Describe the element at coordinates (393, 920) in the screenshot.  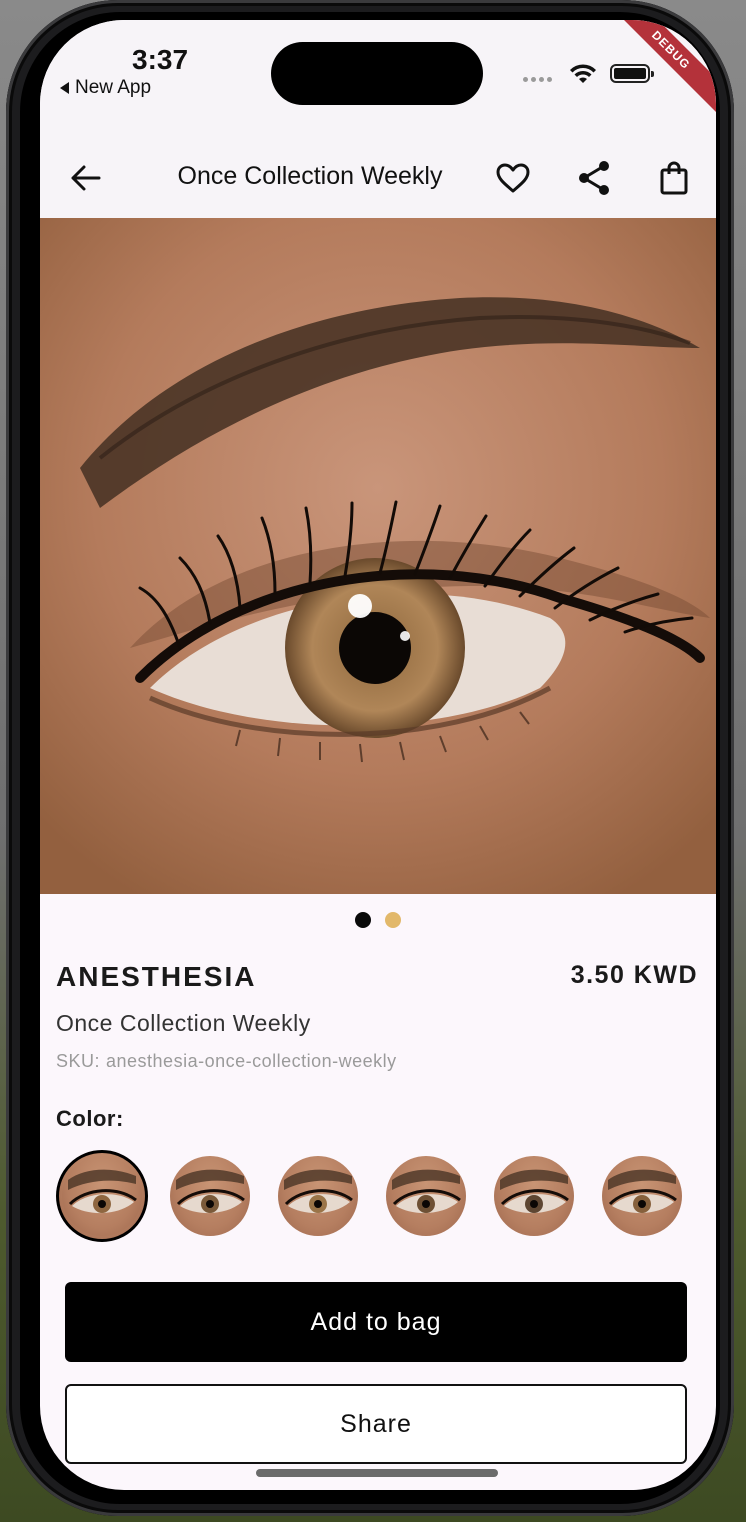
I see `pager-dot-inactive` at that location.